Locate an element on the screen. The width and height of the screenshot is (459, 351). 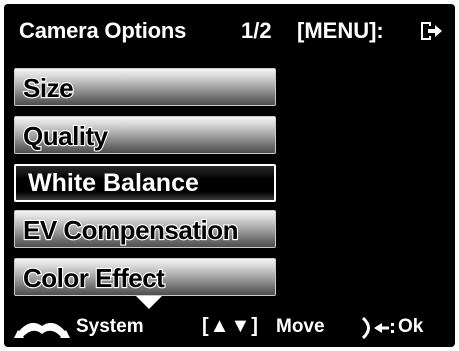
up-down-keys-hint: [▲▼] is located at coordinates (230, 326).